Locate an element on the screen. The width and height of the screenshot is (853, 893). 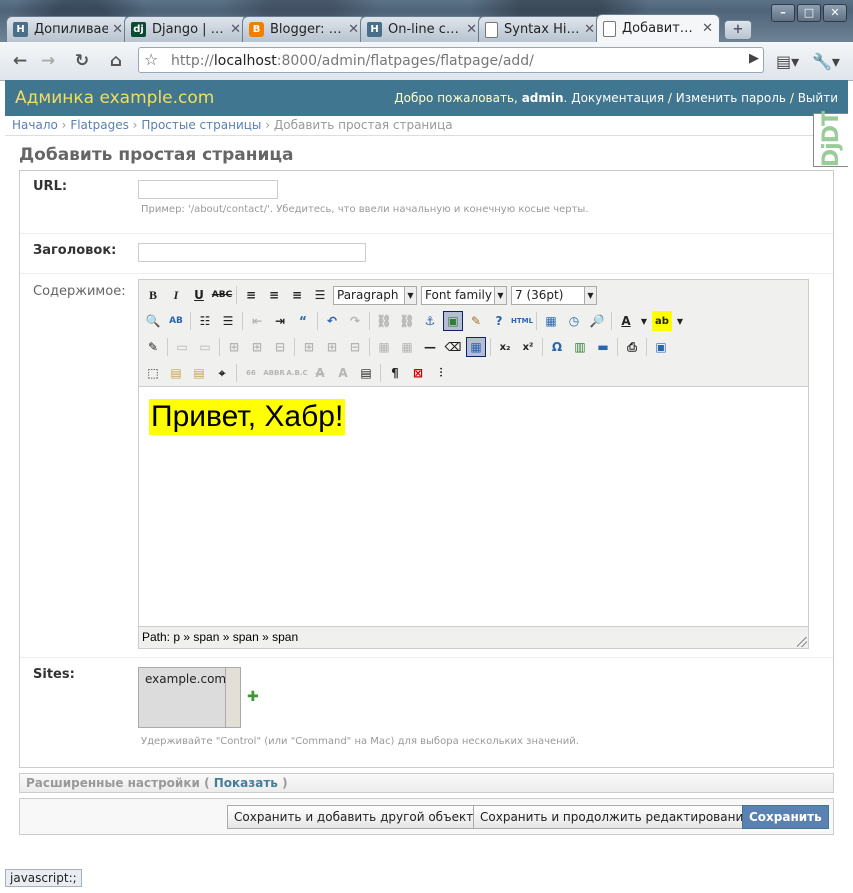
redo-icon: ↷ is located at coordinates (355, 321).